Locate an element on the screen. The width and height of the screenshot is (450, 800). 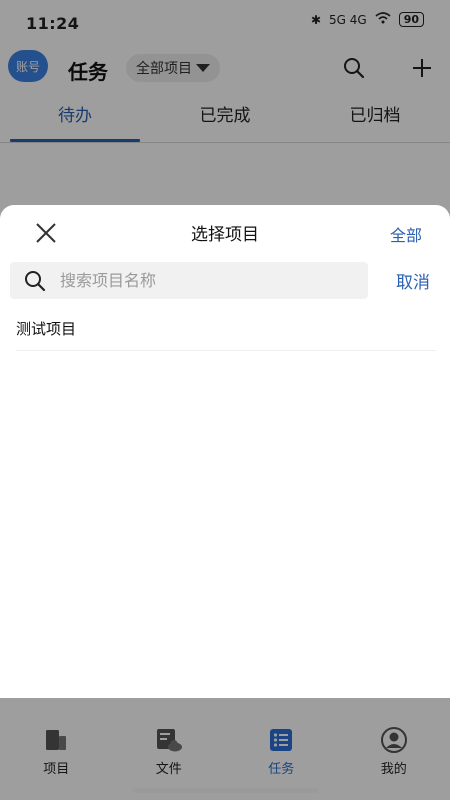
home-indicator is located at coordinates (225, 790).